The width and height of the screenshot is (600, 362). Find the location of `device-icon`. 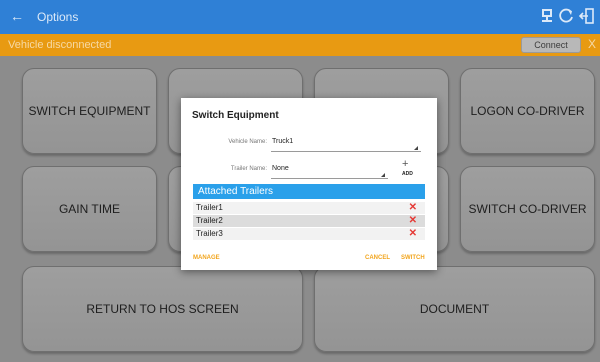

device-icon is located at coordinates (547, 16).